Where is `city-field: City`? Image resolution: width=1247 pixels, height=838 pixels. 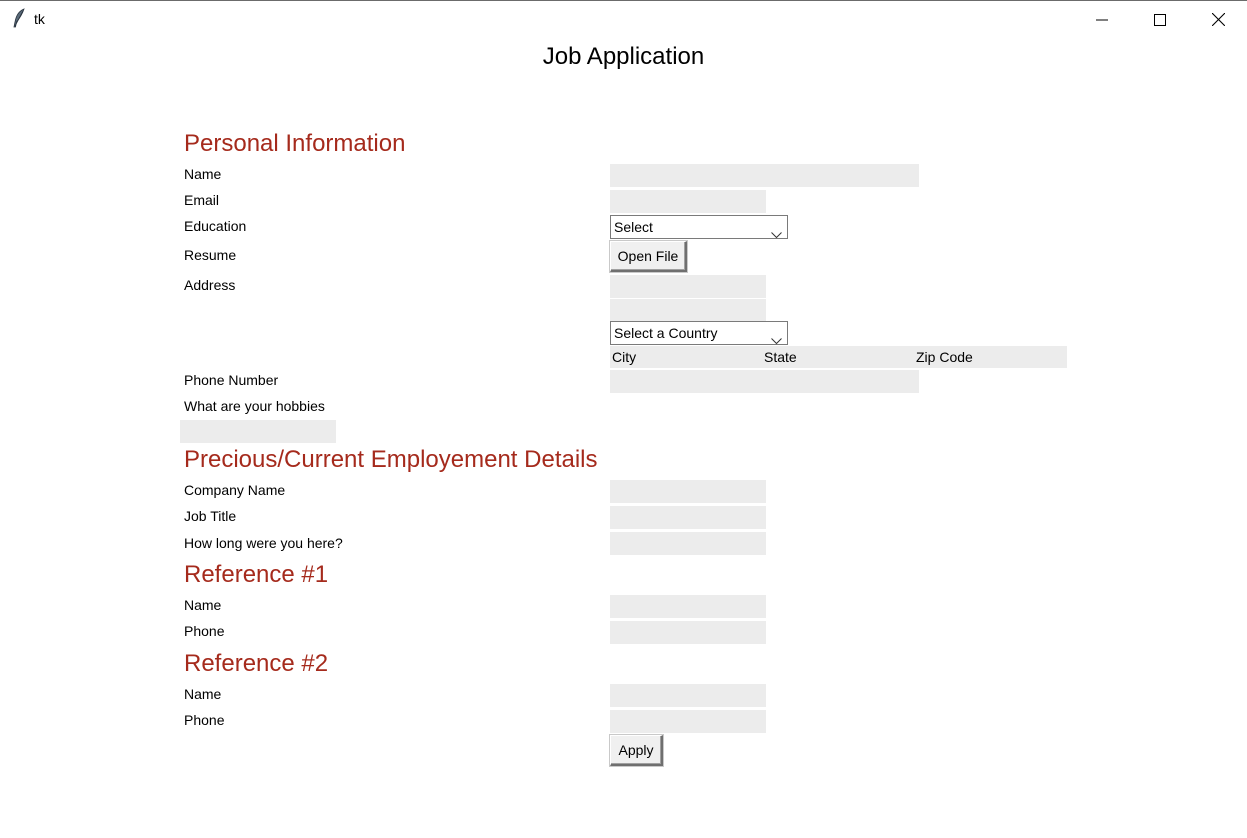
city-field: City is located at coordinates (624, 357).